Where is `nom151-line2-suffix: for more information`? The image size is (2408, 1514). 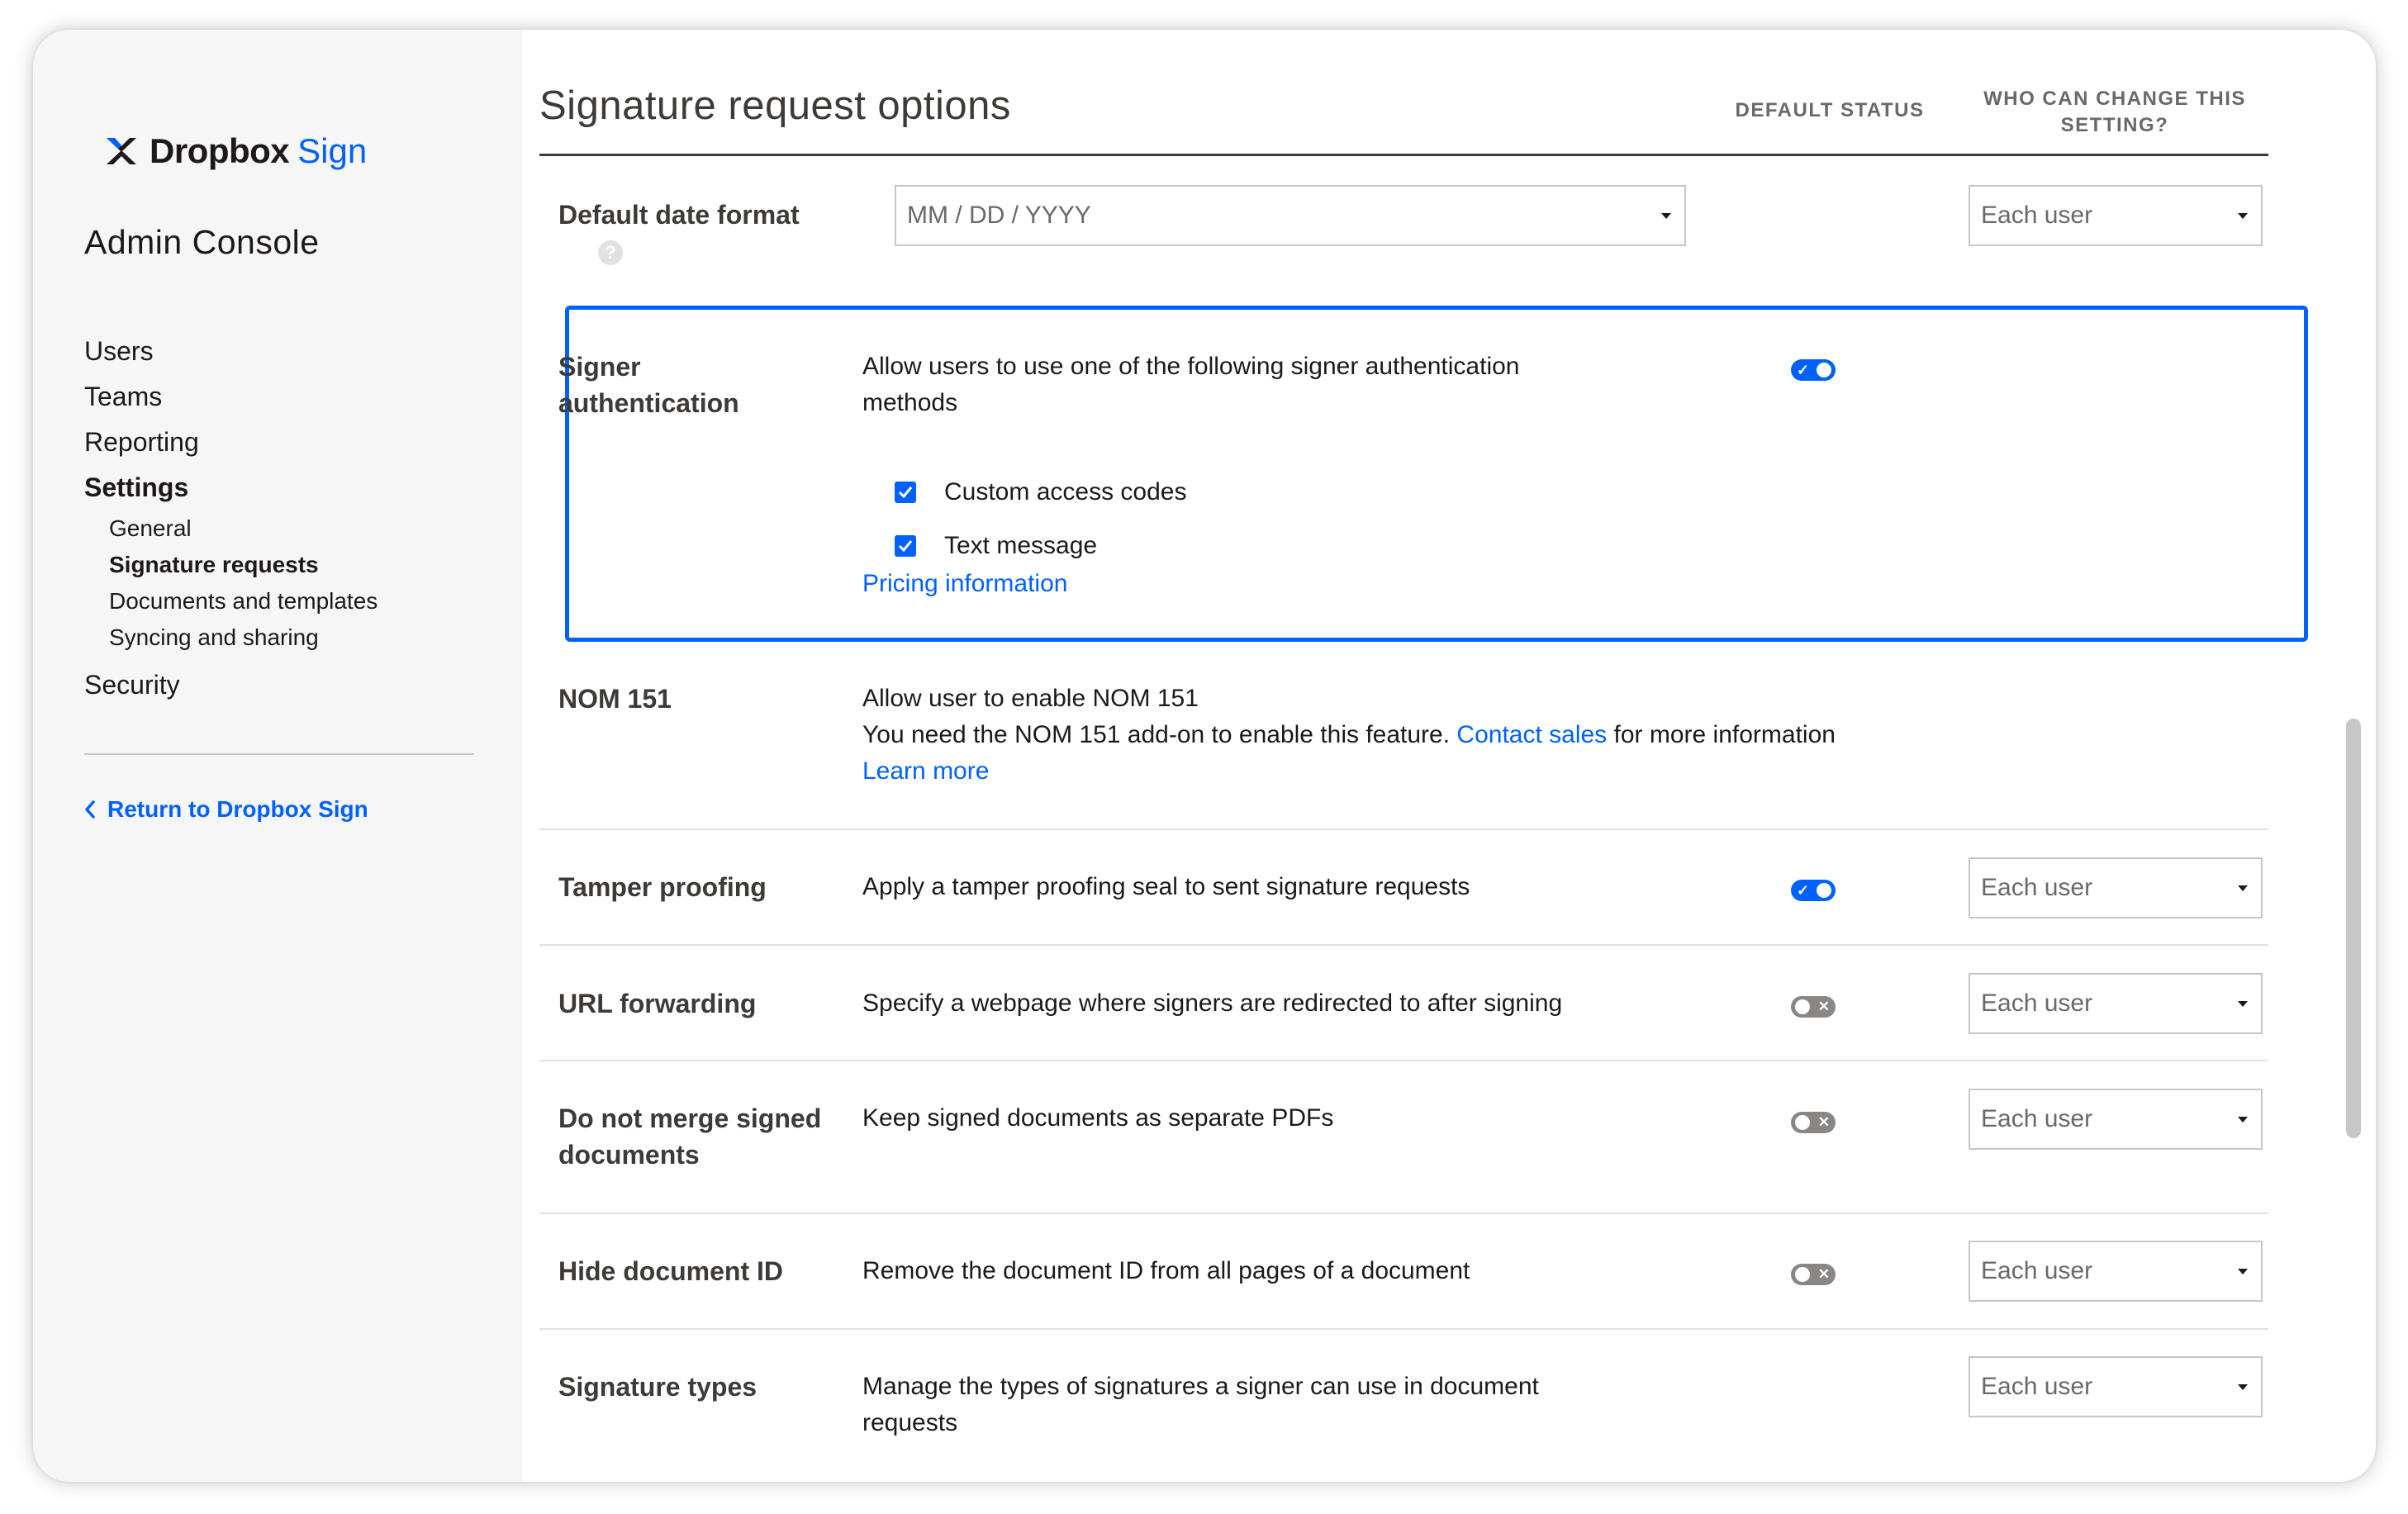 nom151-line2-suffix: for more information is located at coordinates (1724, 734).